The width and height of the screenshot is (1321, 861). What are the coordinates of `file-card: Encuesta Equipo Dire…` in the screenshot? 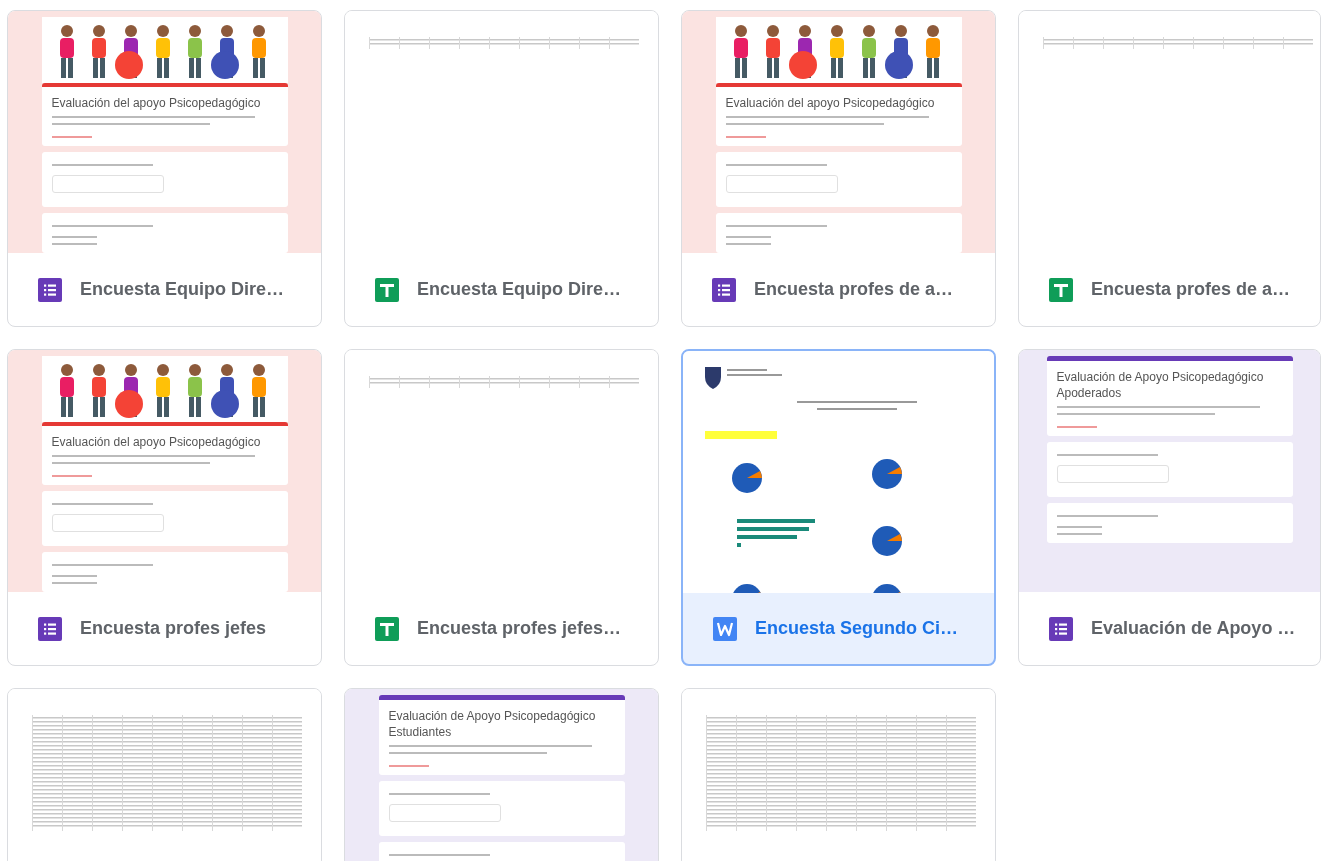 It's located at (501, 168).